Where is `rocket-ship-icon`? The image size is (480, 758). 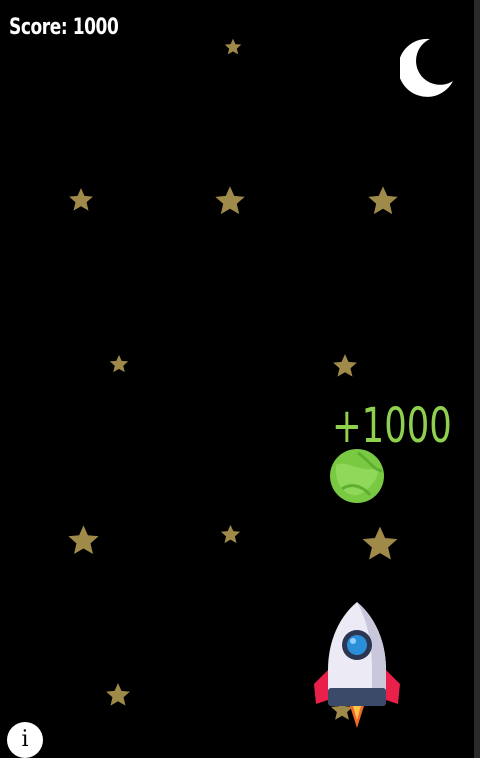 rocket-ship-icon is located at coordinates (357, 666).